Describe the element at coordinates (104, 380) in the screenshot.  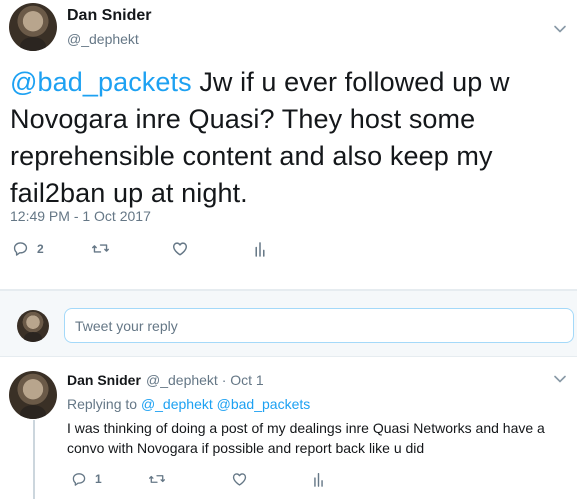
I see `reply-author-name: Dan Snider` at that location.